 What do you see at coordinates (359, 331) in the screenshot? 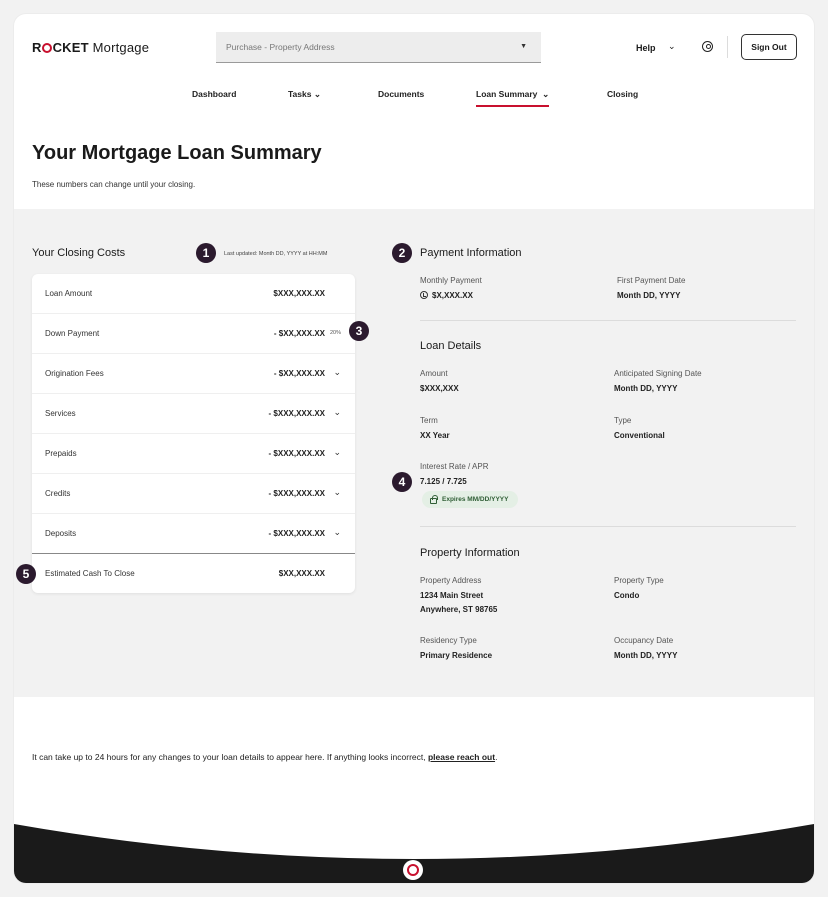
I see `callout-badge-3: 3` at bounding box center [359, 331].